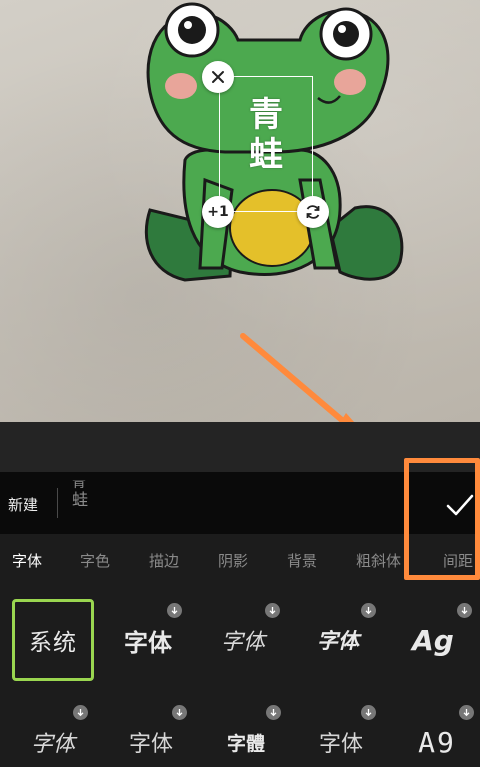  Describe the element at coordinates (245, 743) in the screenshot. I see `font-sample: 字體` at that location.